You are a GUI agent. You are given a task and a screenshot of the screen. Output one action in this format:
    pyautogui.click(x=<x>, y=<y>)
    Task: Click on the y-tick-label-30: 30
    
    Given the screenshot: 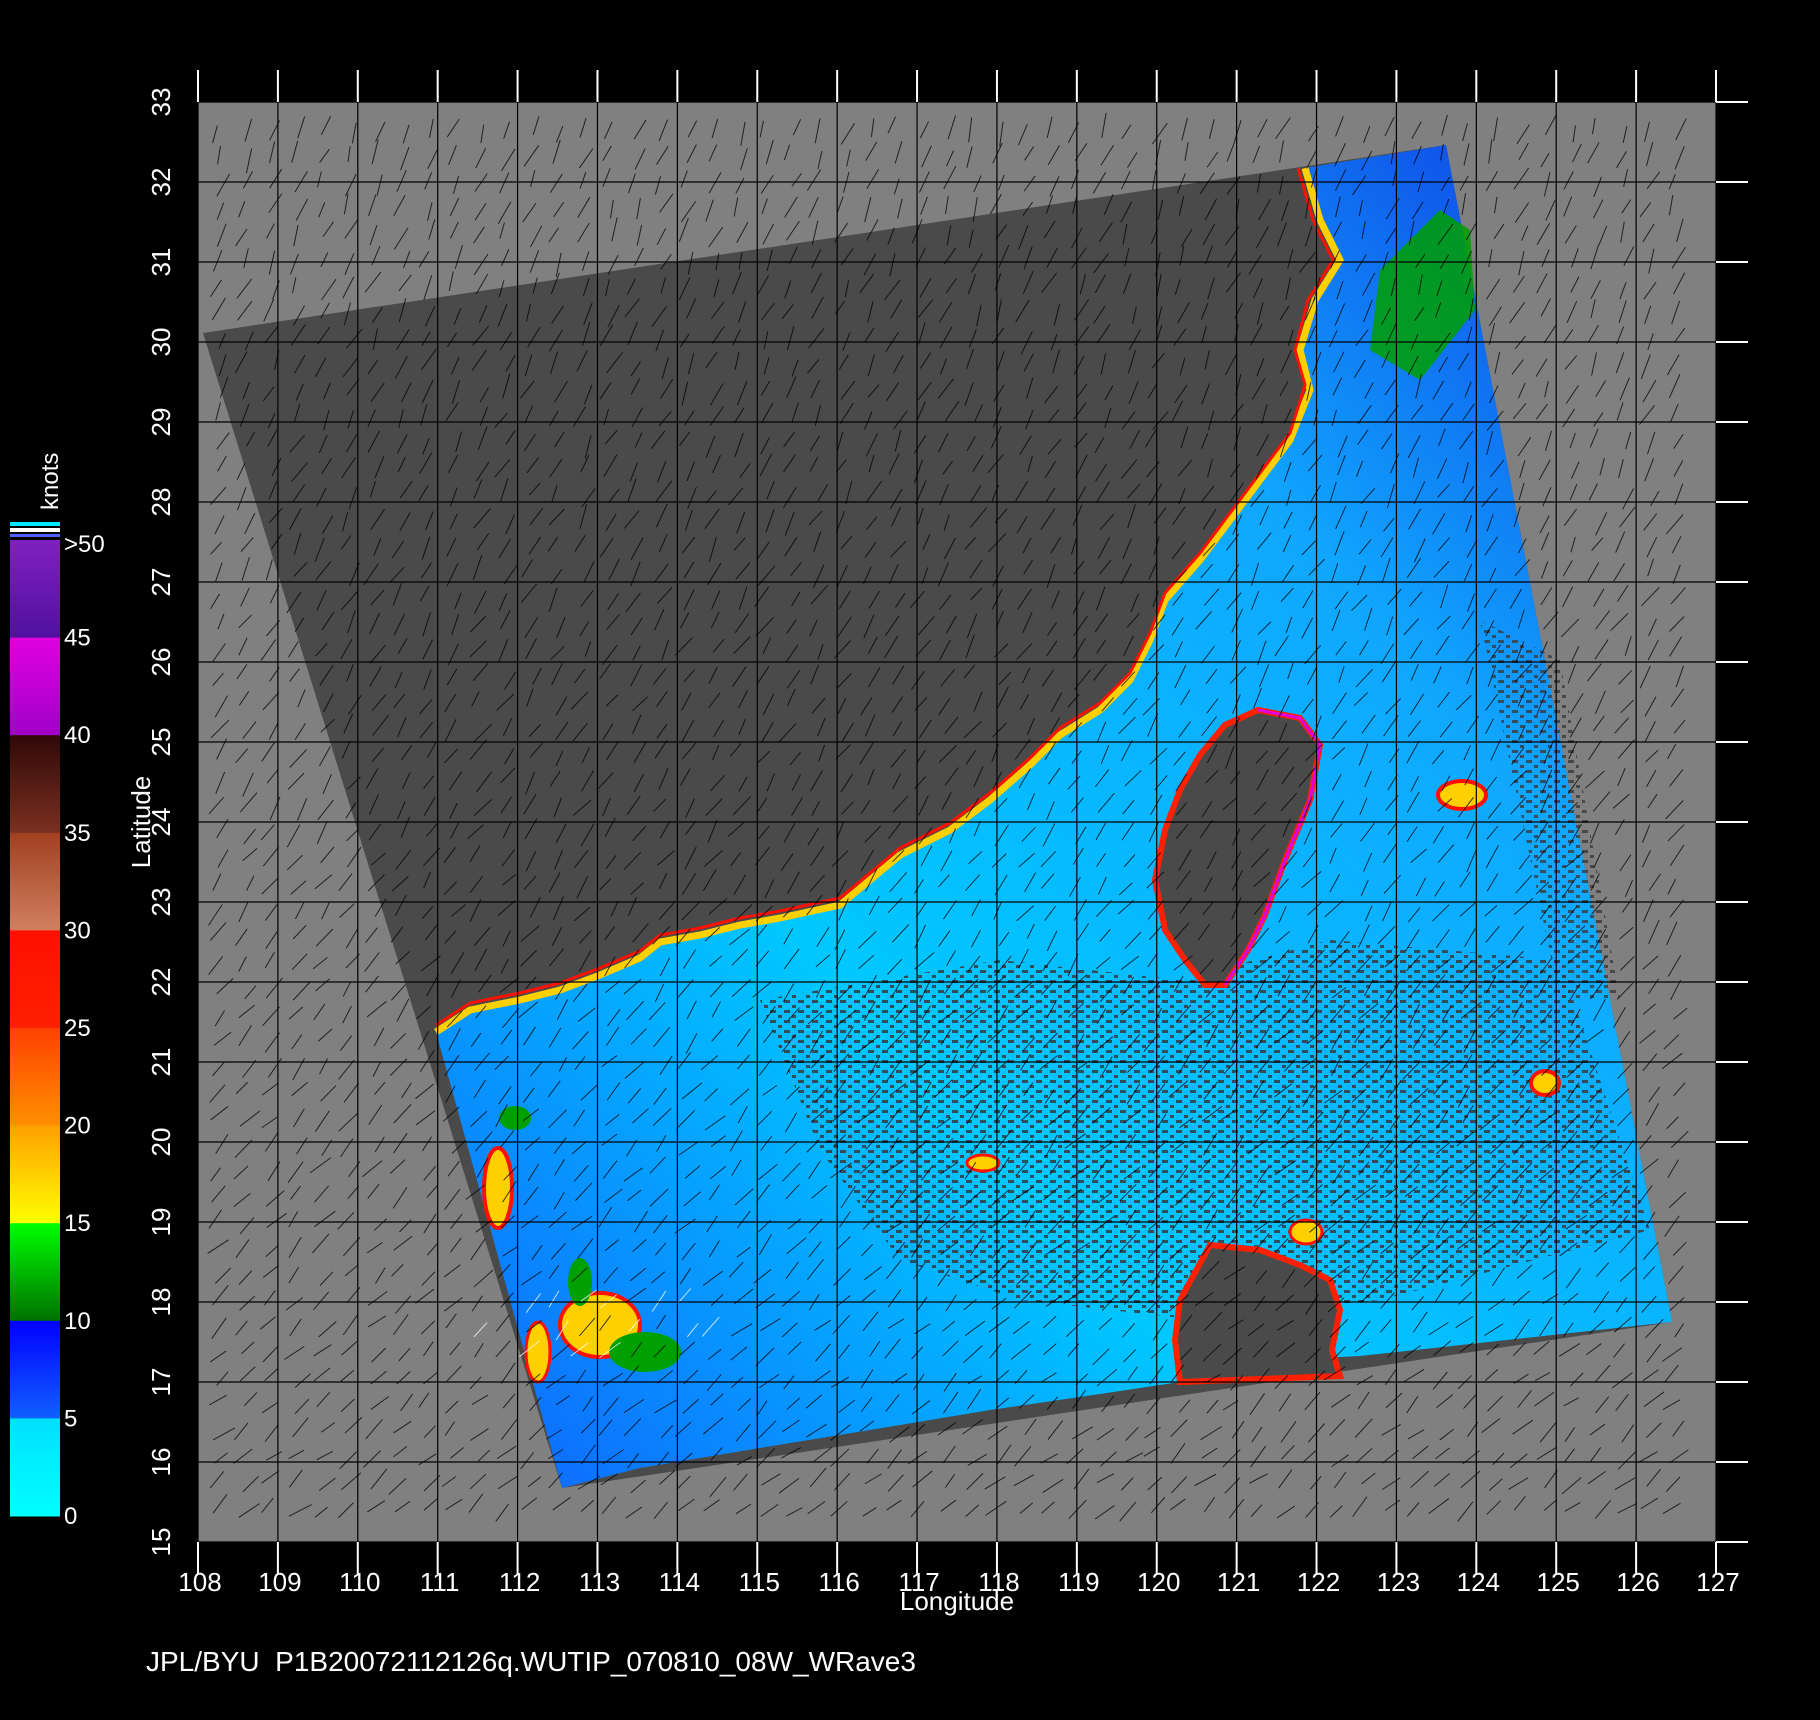 What is the action you would take?
    pyautogui.click(x=161, y=342)
    